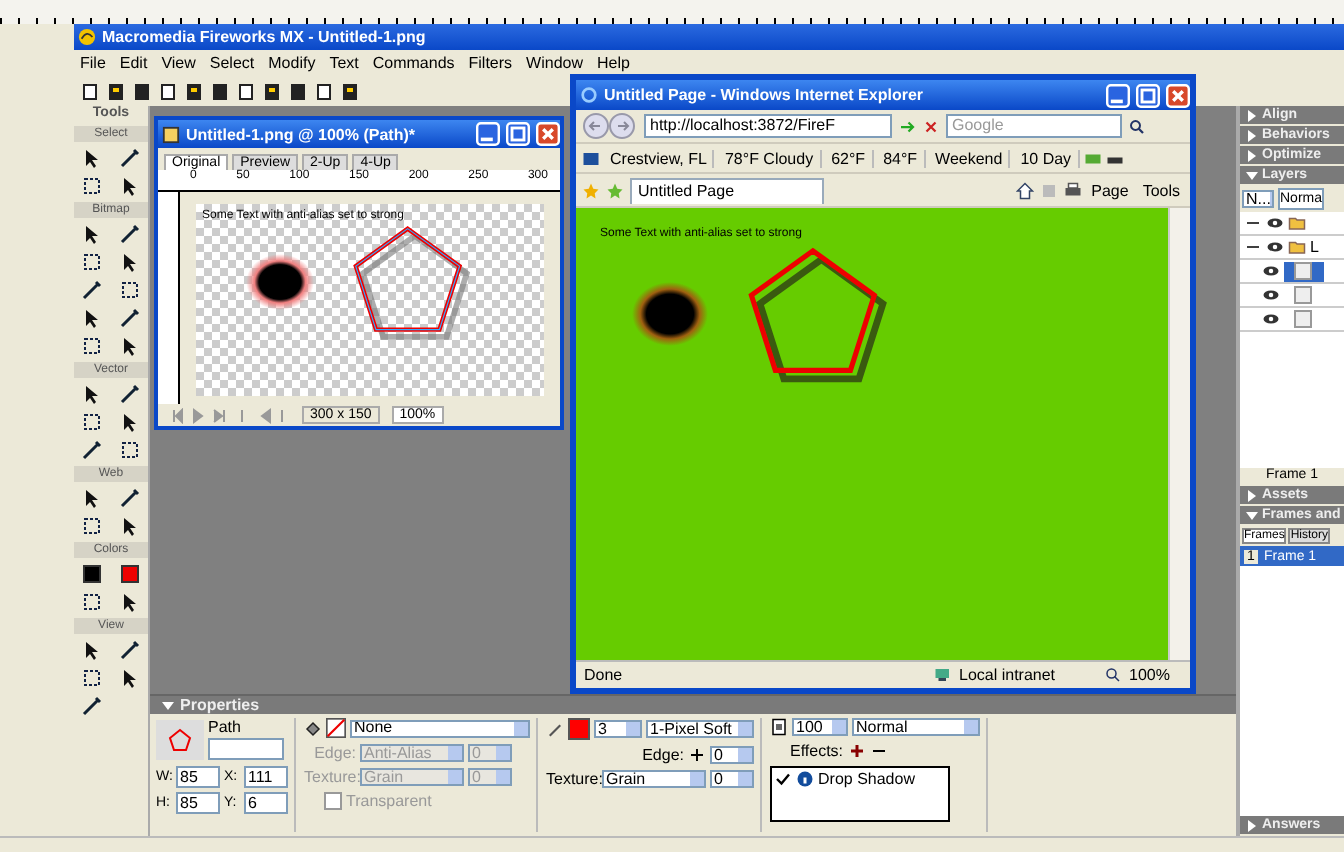  What do you see at coordinates (246, 749) in the screenshot?
I see `object-name-field` at bounding box center [246, 749].